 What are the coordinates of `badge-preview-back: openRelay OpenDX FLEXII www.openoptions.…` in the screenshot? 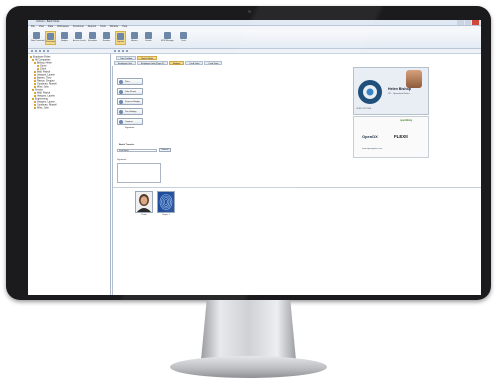 It's located at (391, 137).